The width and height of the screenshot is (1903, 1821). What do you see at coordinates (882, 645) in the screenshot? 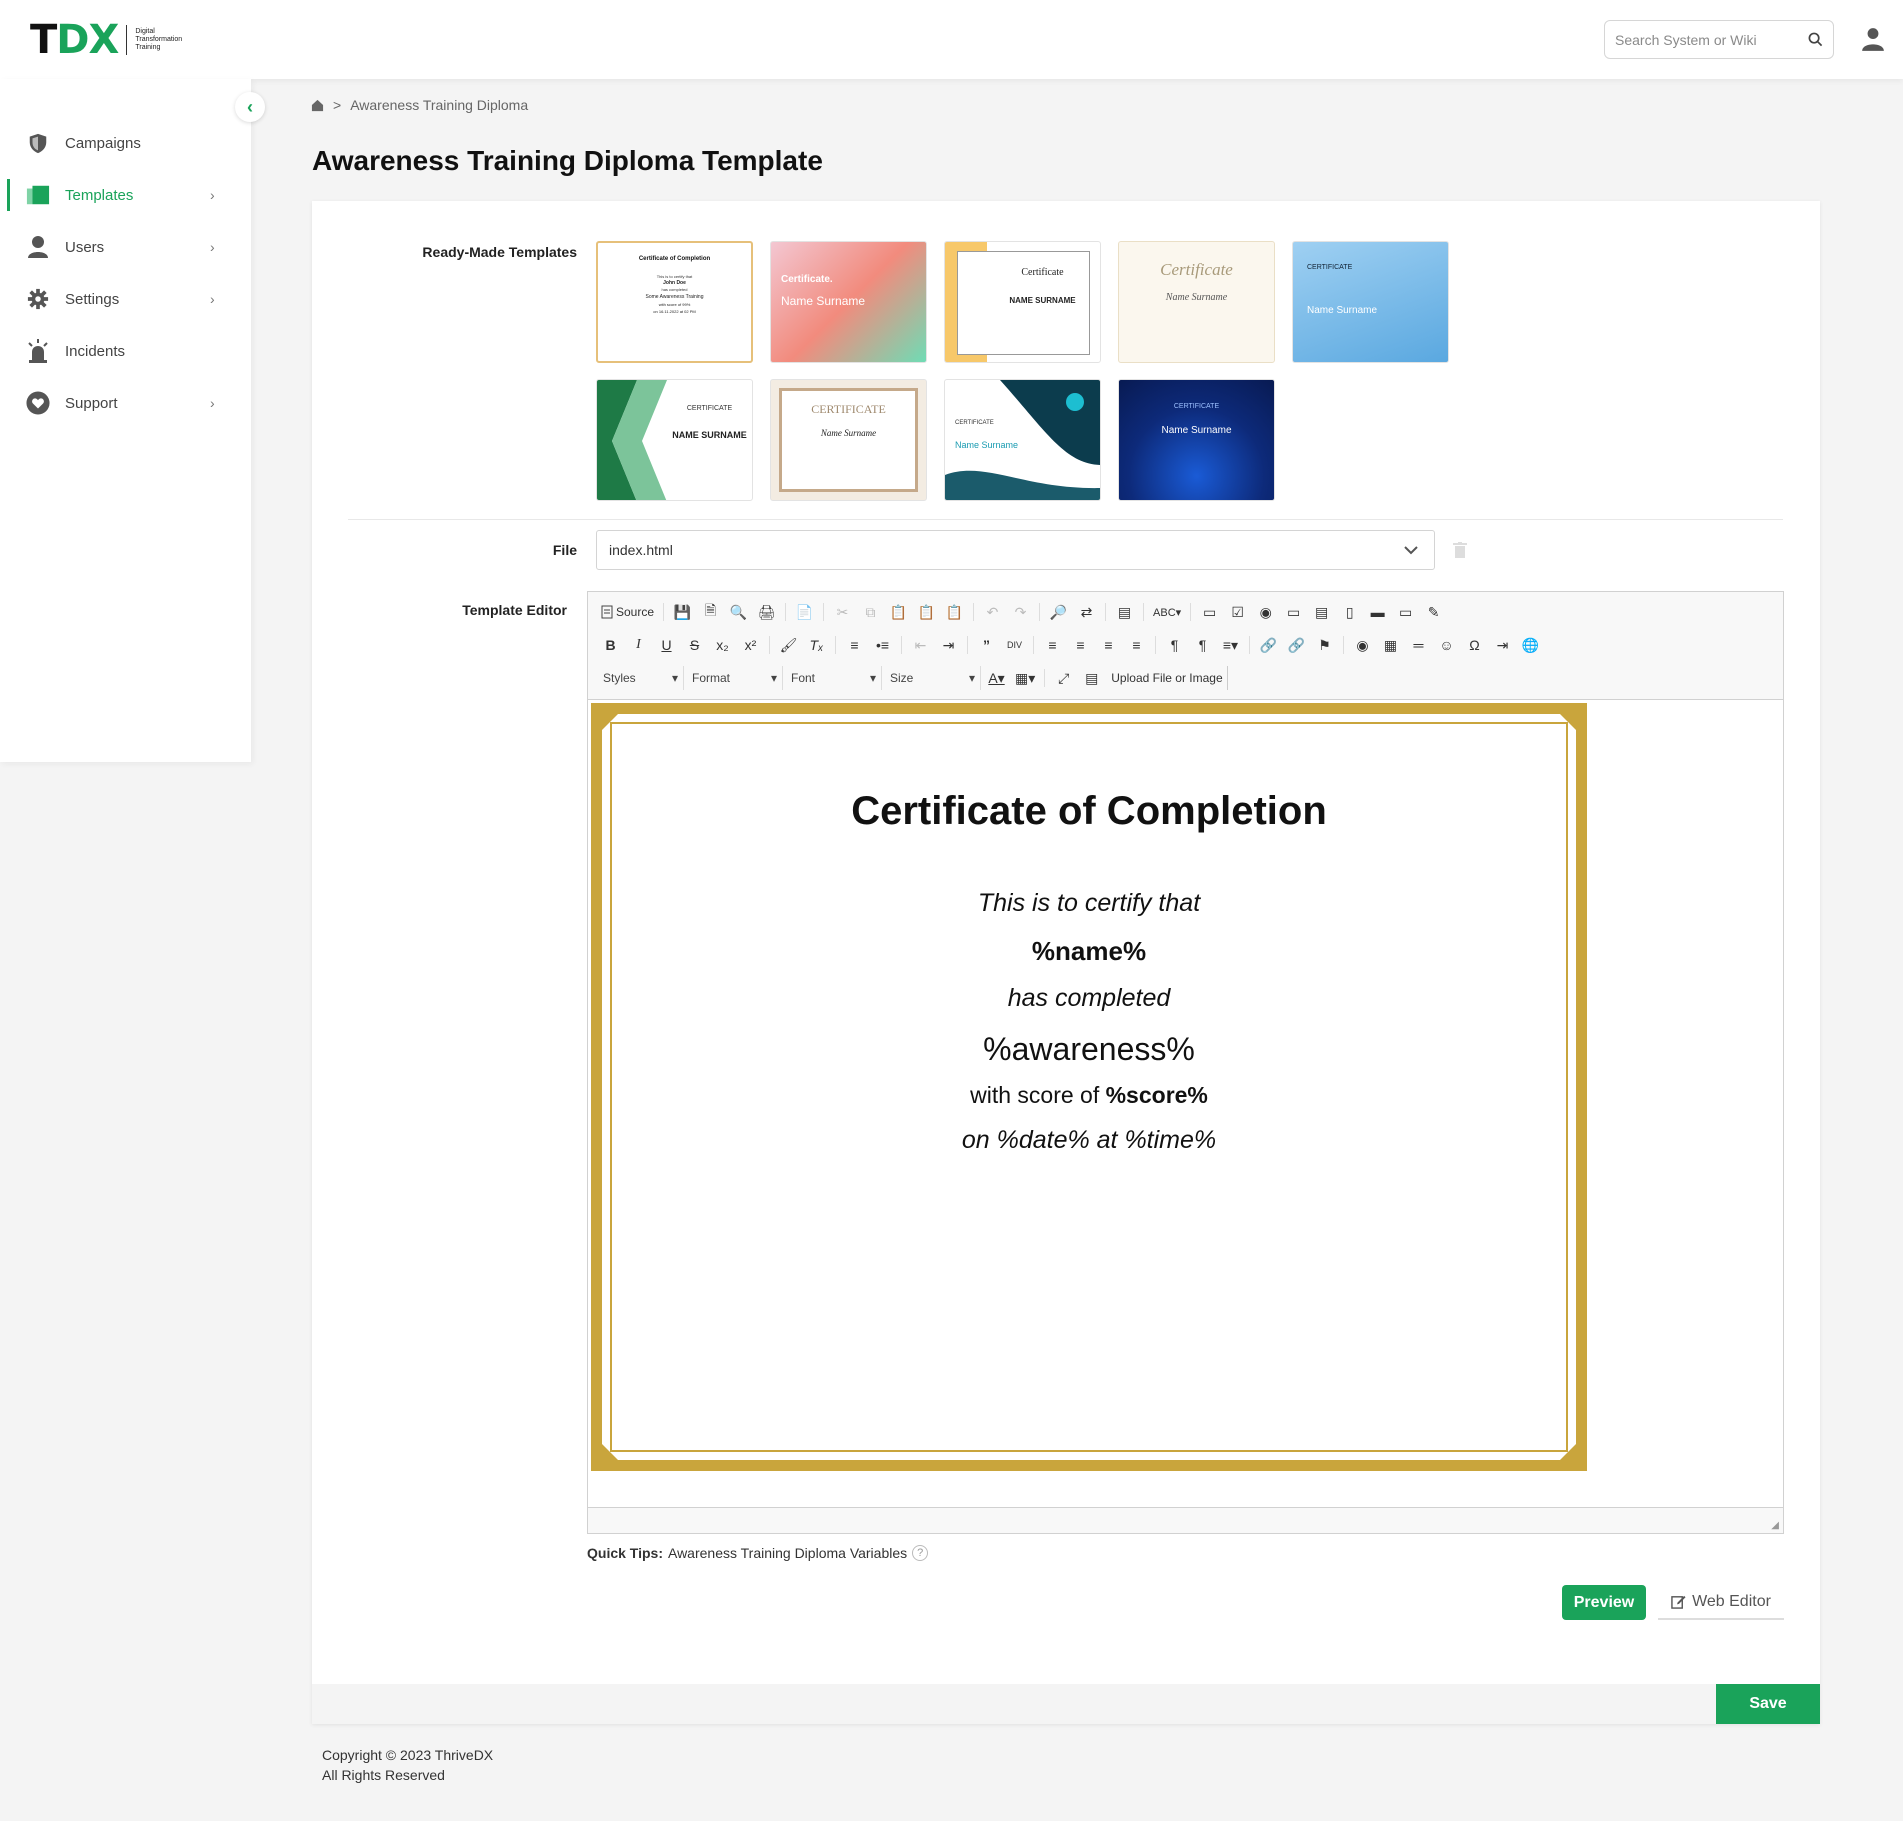
I see `bulleted-list-icon: •≡` at bounding box center [882, 645].